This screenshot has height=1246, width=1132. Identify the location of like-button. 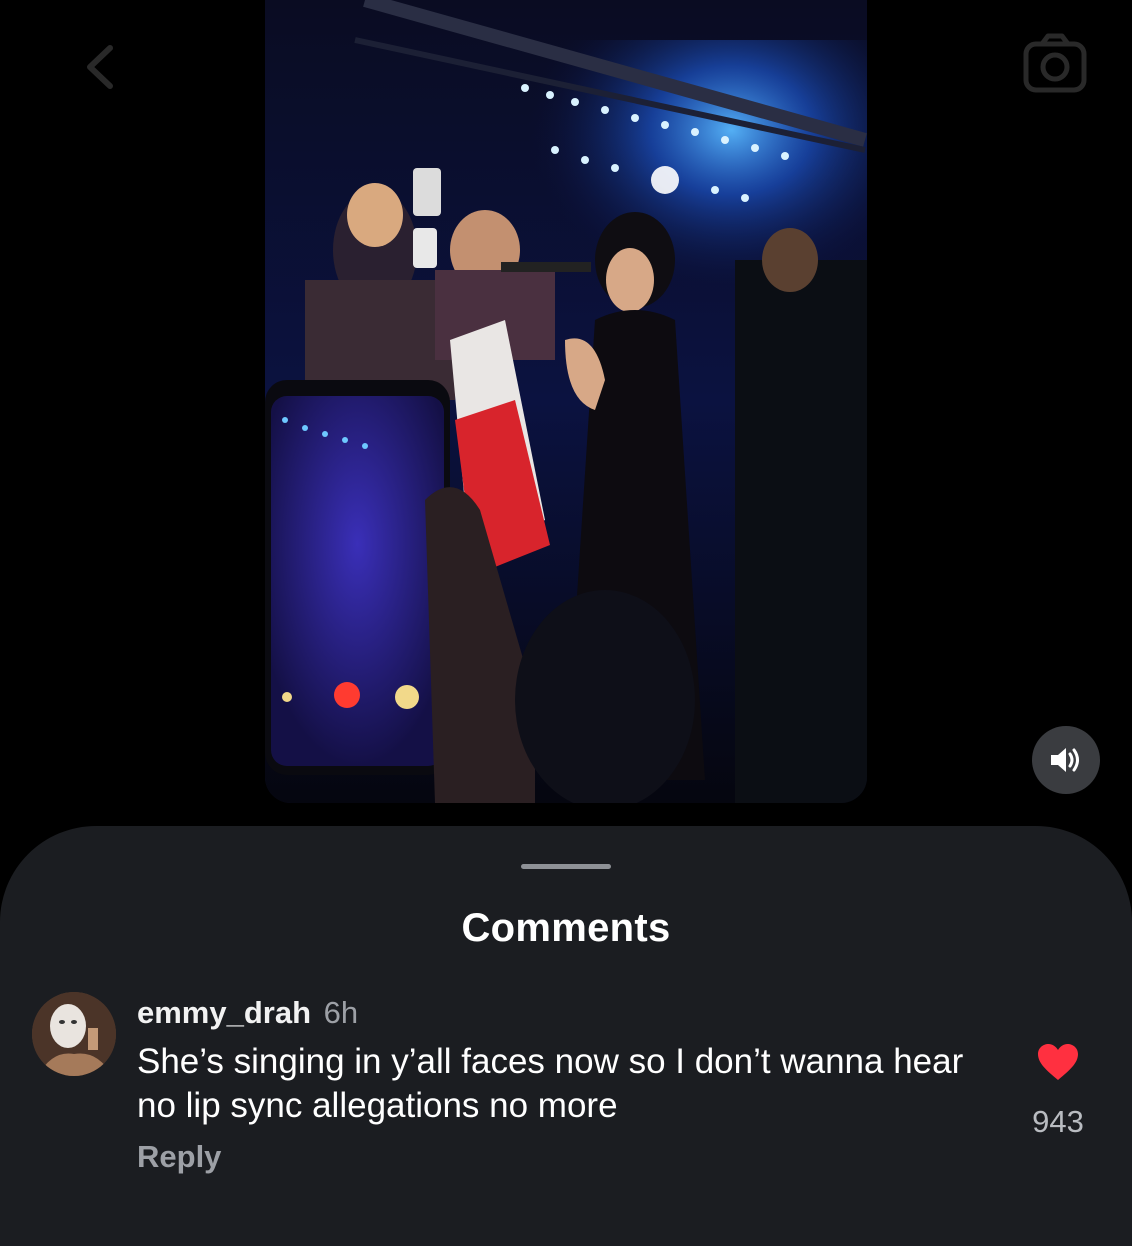
(1058, 1062).